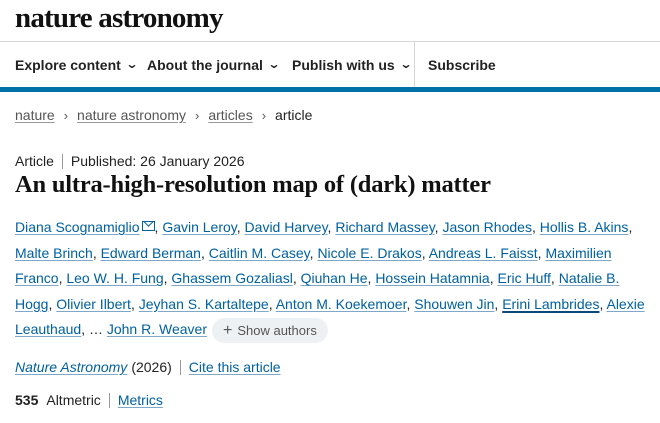 Image resolution: width=660 pixels, height=423 pixels. I want to click on show-authors-label: Show authors, so click(277, 330).